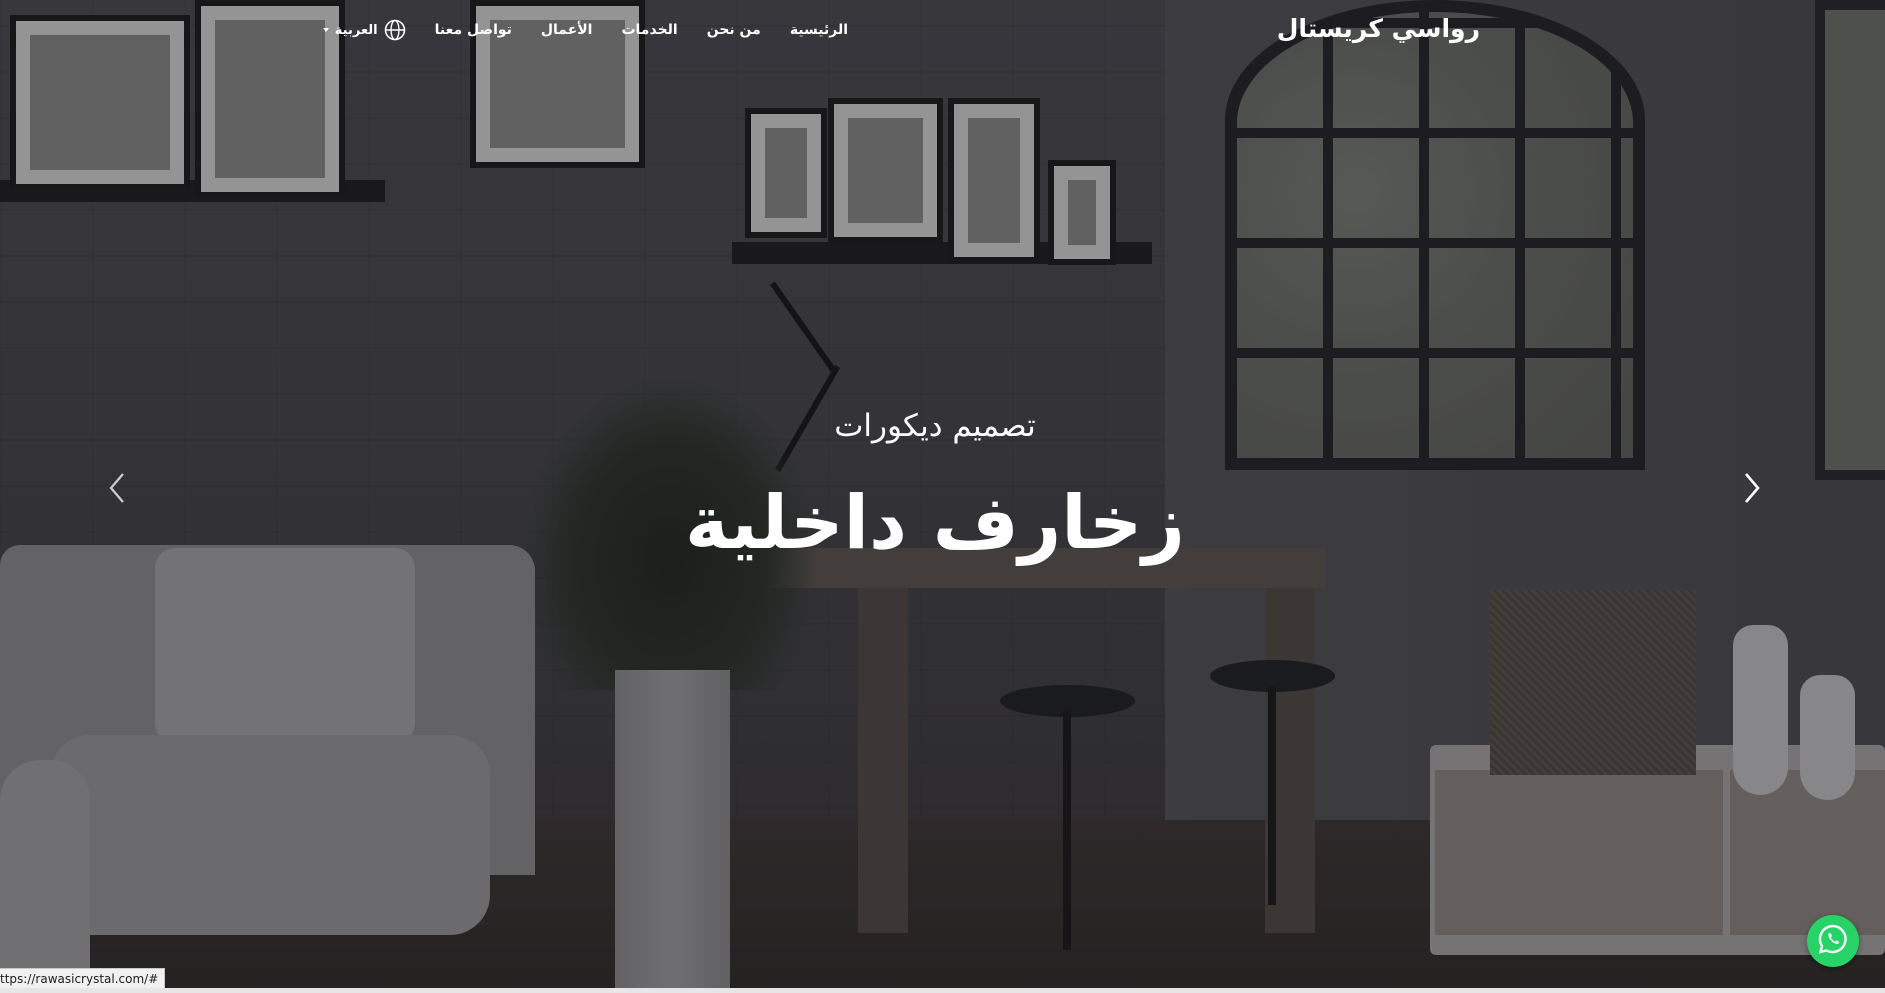  What do you see at coordinates (1751, 488) in the screenshot?
I see `carousel-next-button` at bounding box center [1751, 488].